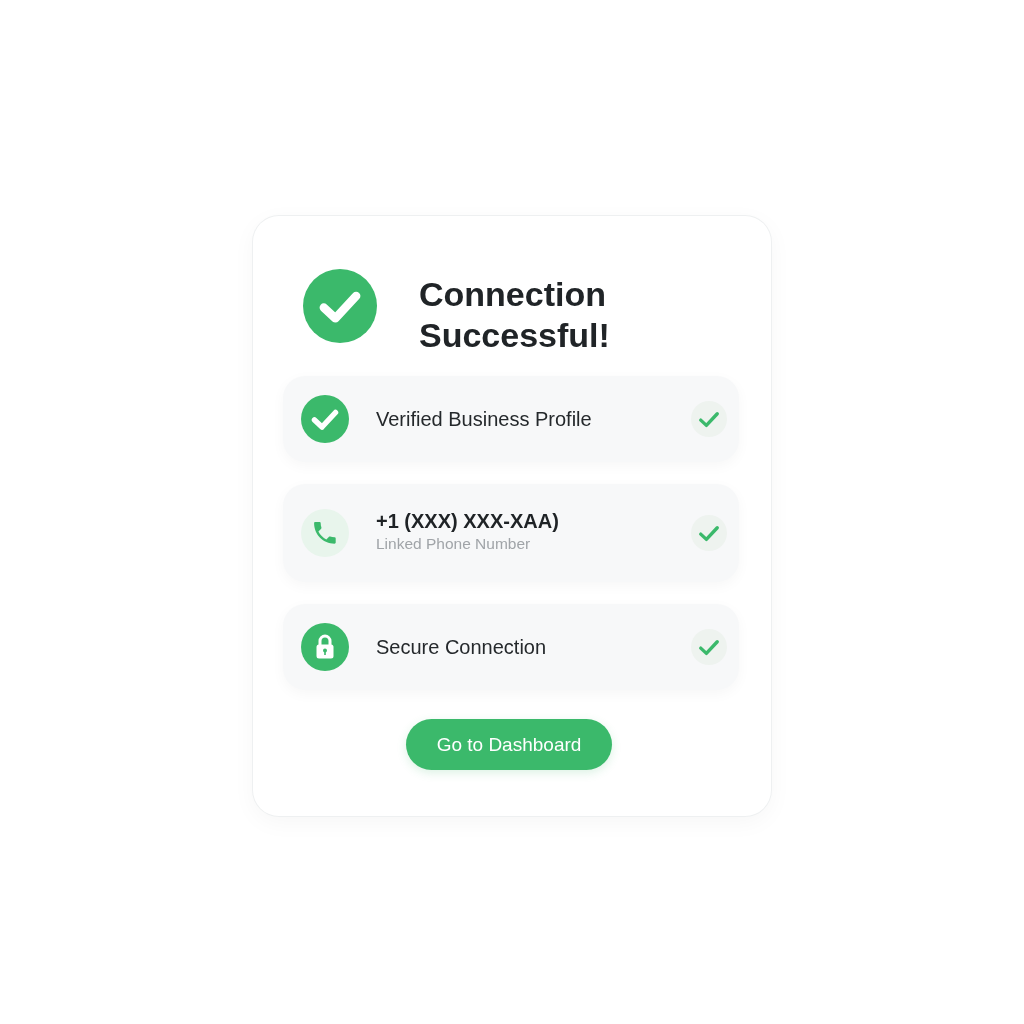  What do you see at coordinates (325, 647) in the screenshot?
I see `padlock-icon` at bounding box center [325, 647].